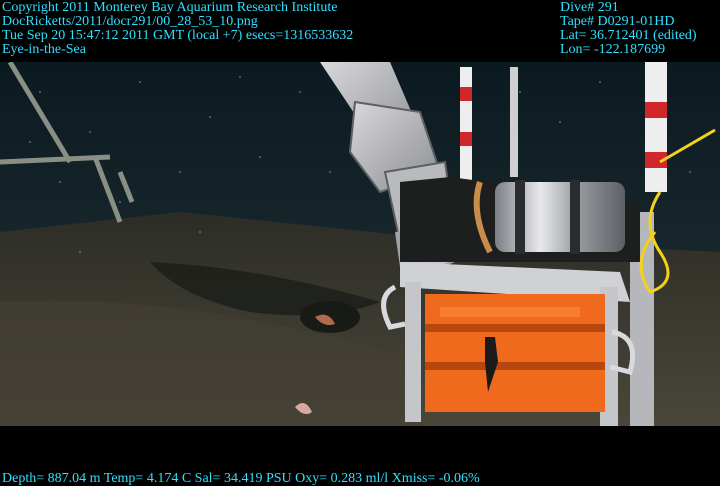  What do you see at coordinates (130, 21) in the screenshot?
I see `overlay-image-path: DocRicketts/2011/docr291/00_28_53_10.png` at bounding box center [130, 21].